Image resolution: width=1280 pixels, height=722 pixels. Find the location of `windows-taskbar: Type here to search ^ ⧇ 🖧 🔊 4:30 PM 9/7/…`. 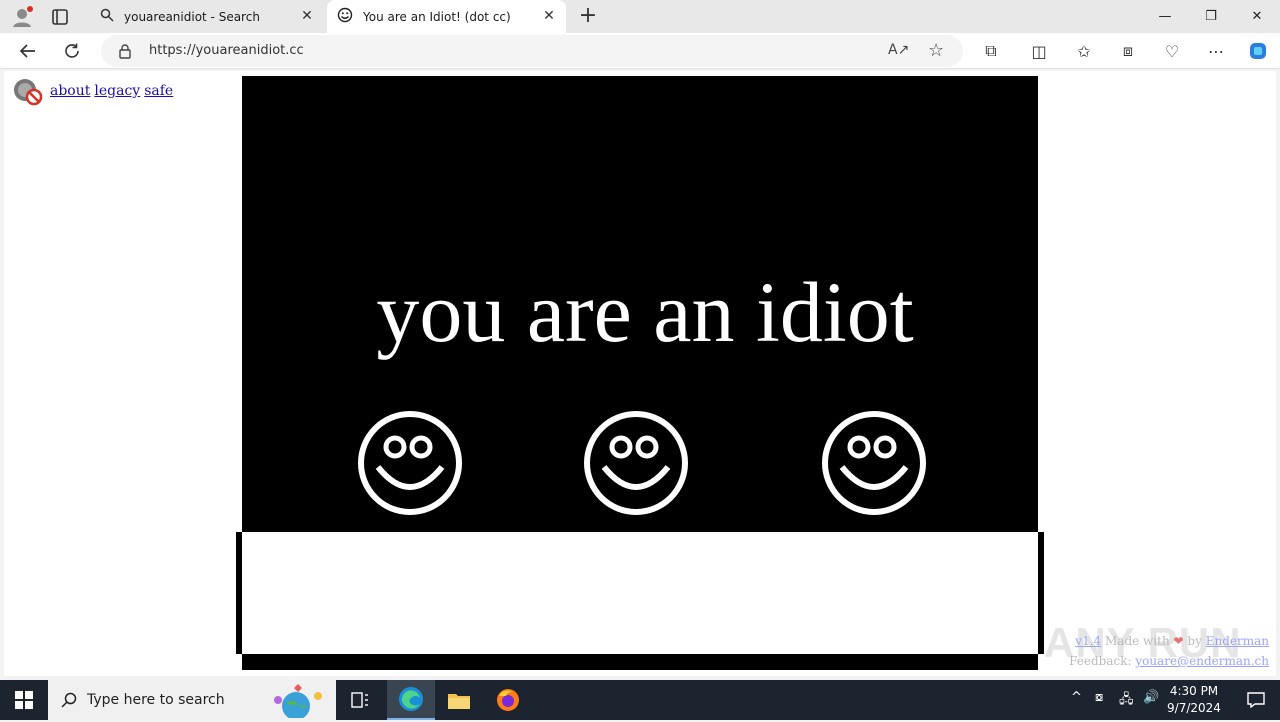

windows-taskbar: Type here to search ^ ⧇ 🖧 🔊 4:30 PM 9/7/… is located at coordinates (640, 700).